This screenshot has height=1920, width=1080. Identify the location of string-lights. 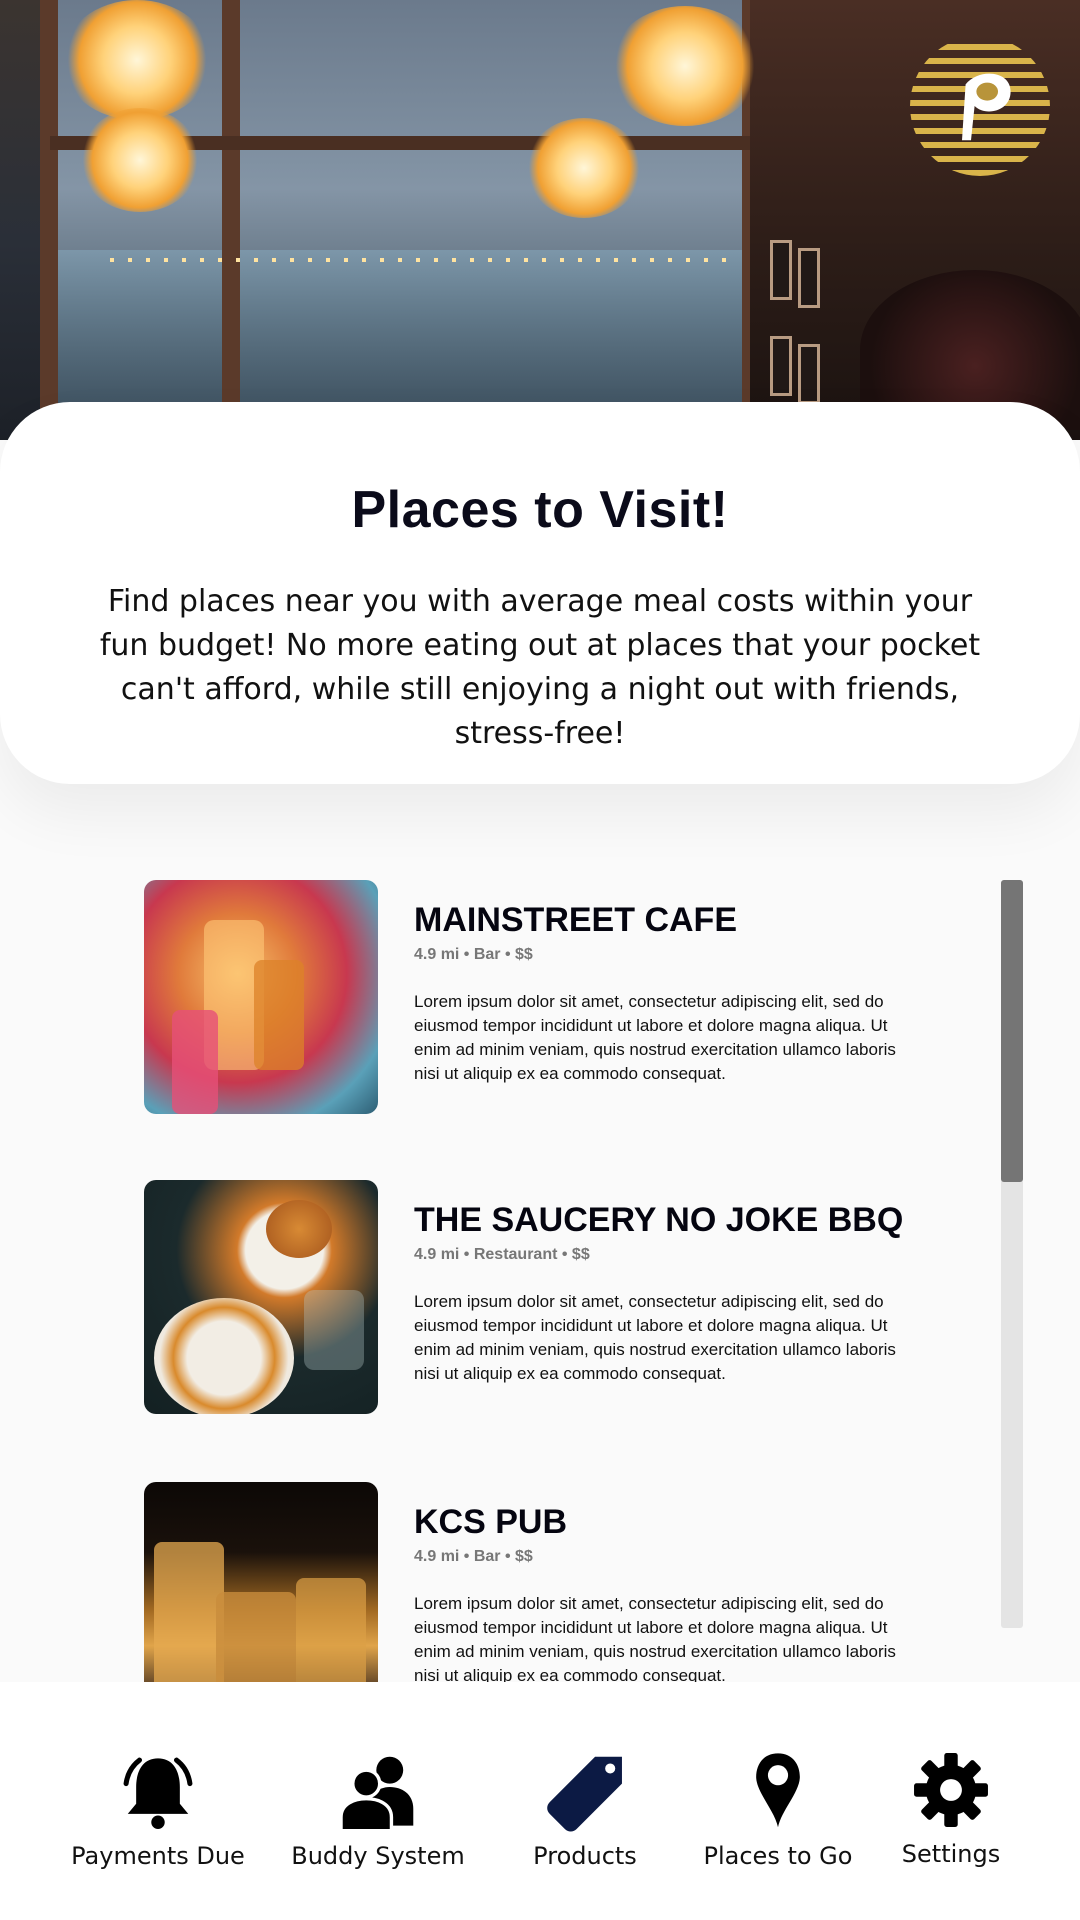
(420, 260).